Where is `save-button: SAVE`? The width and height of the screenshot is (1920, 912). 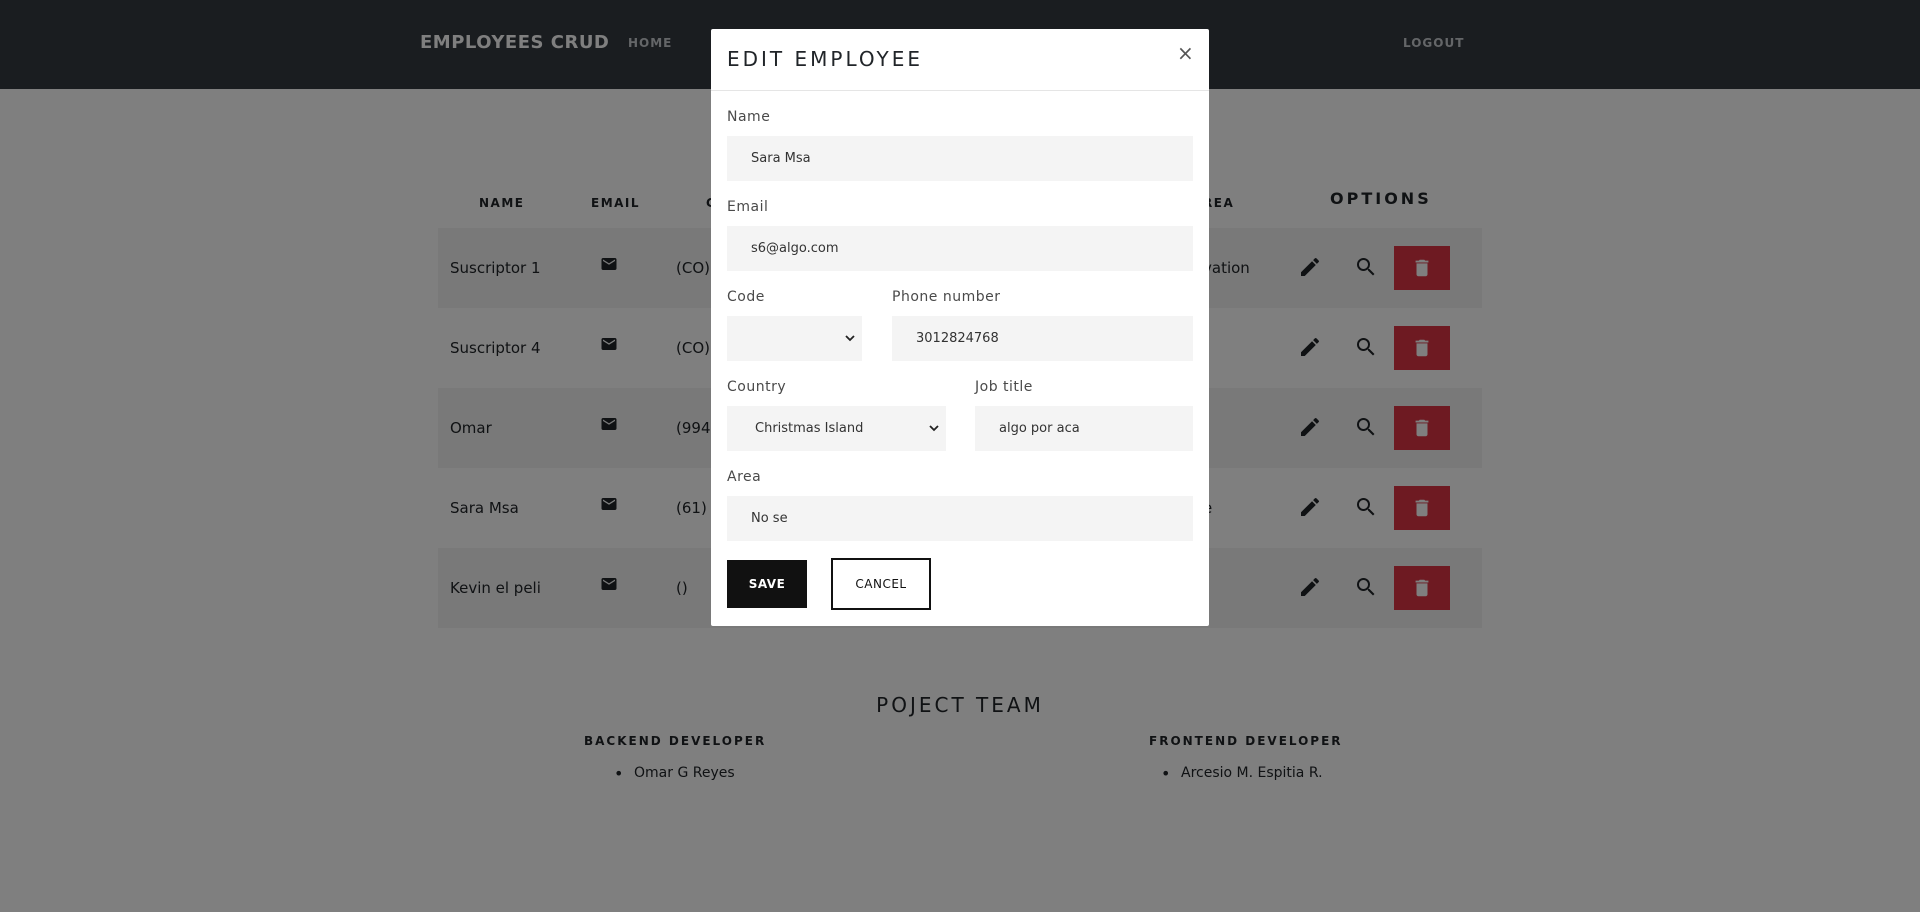
save-button: SAVE is located at coordinates (767, 584).